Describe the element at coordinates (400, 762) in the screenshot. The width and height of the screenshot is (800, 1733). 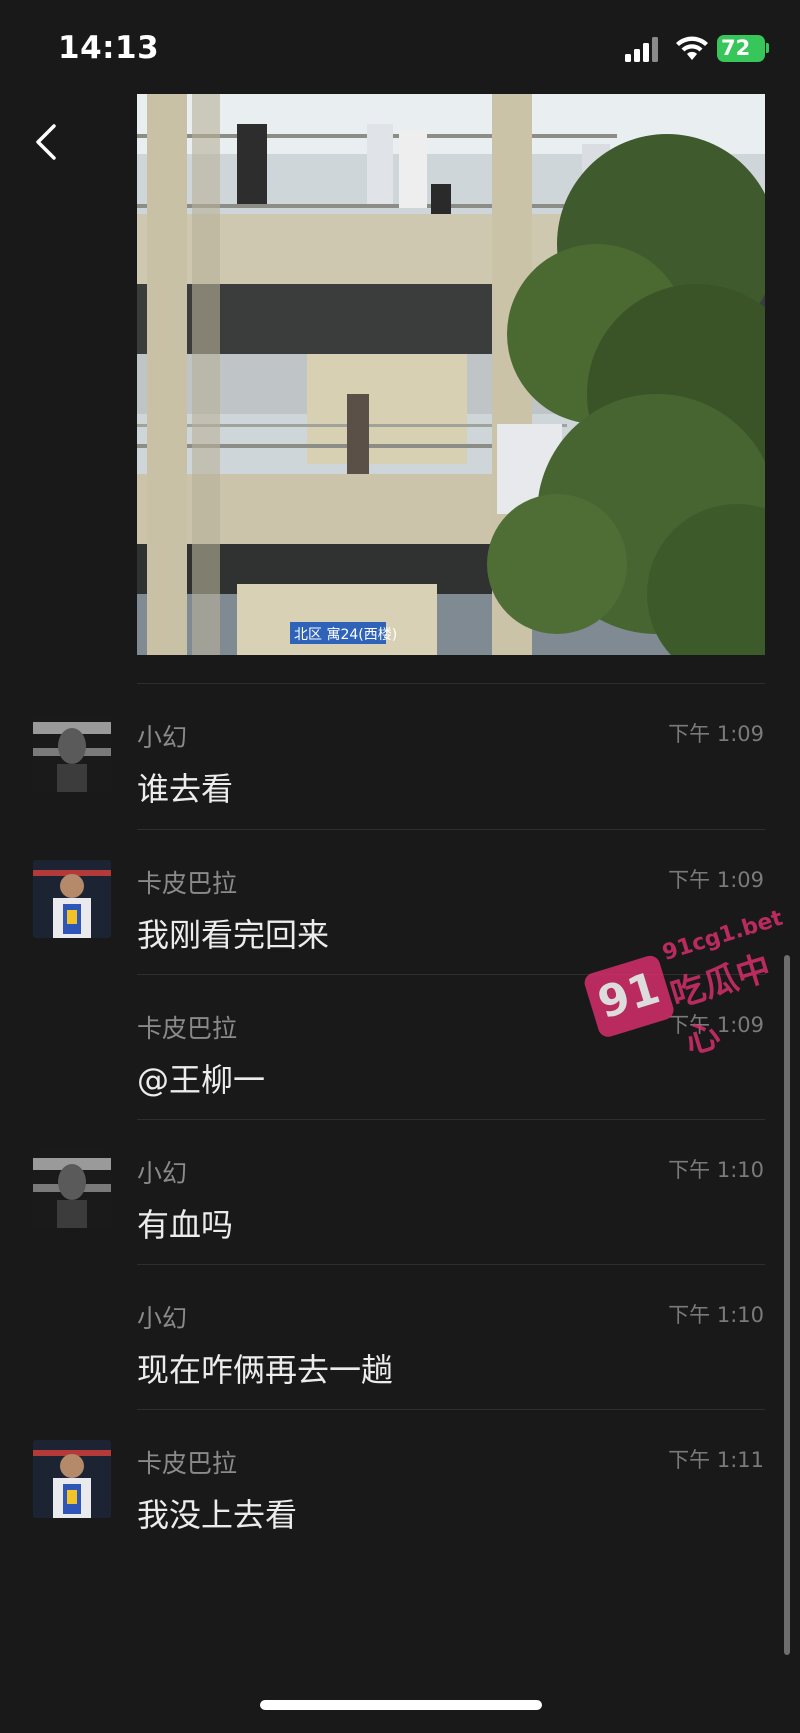
I see `message-item: 小幻 下午 1:09 谁去看` at that location.